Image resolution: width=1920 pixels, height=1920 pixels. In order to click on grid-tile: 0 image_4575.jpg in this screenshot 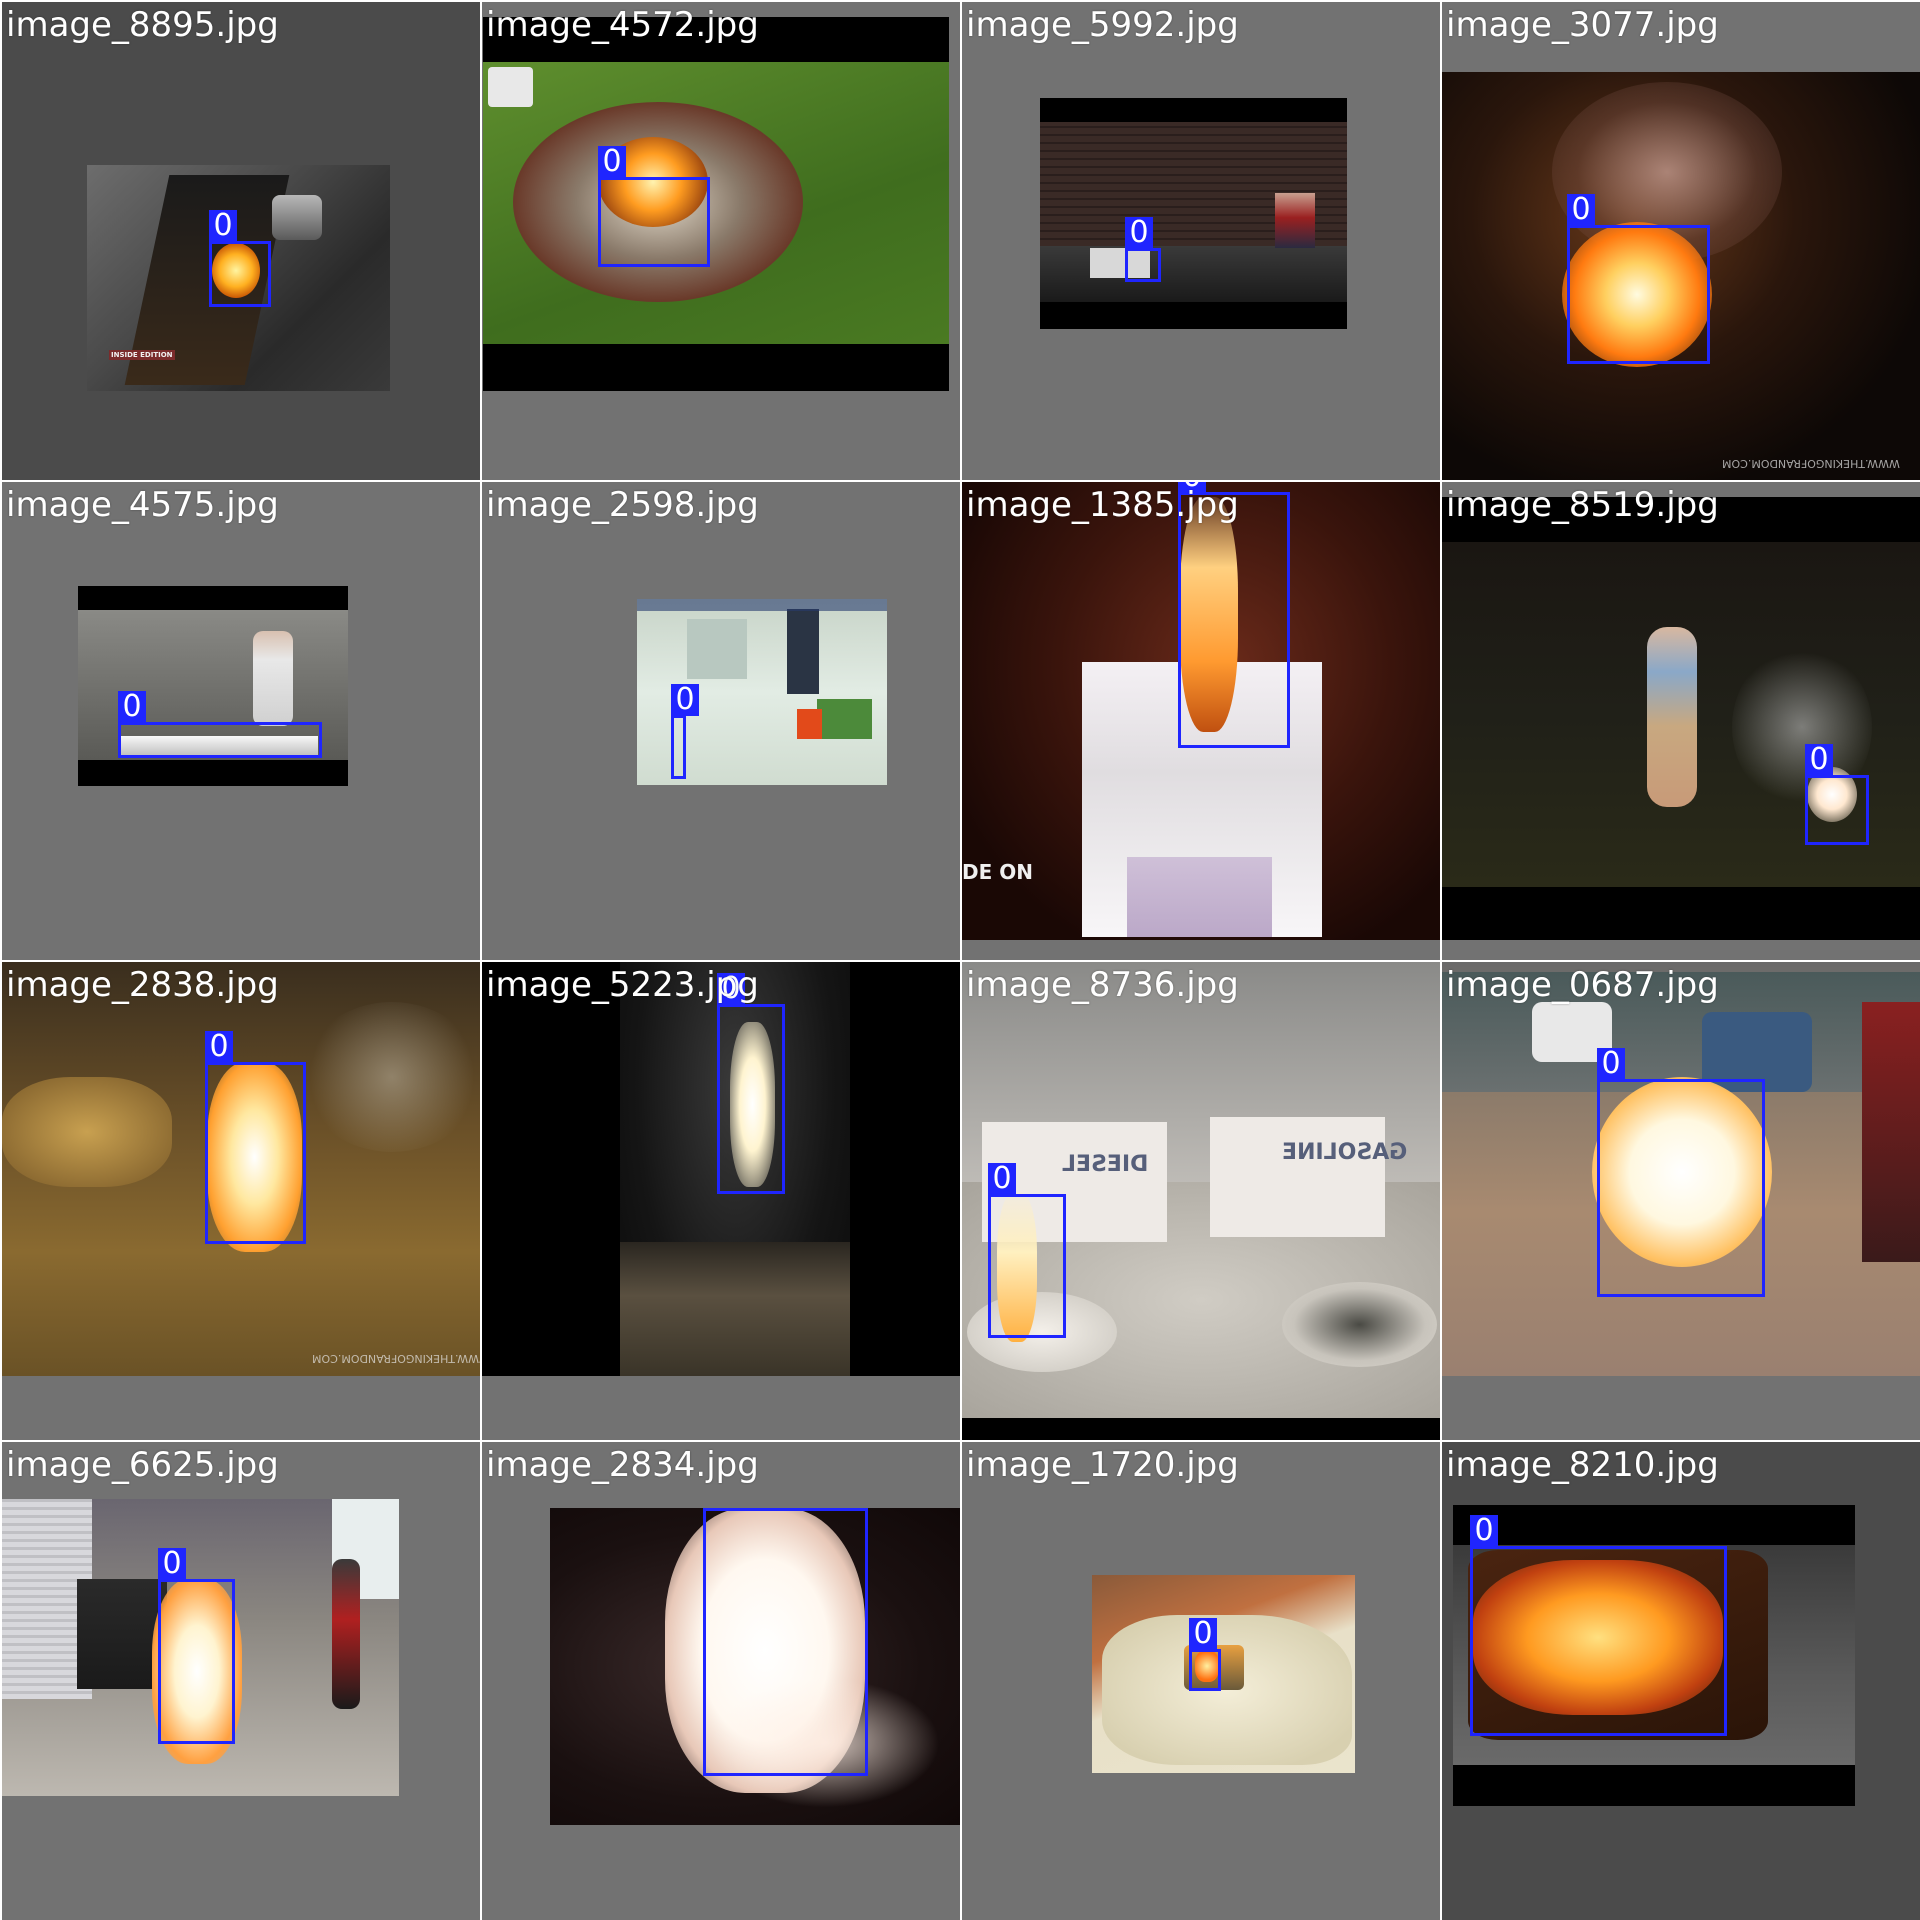, I will do `click(241, 721)`.